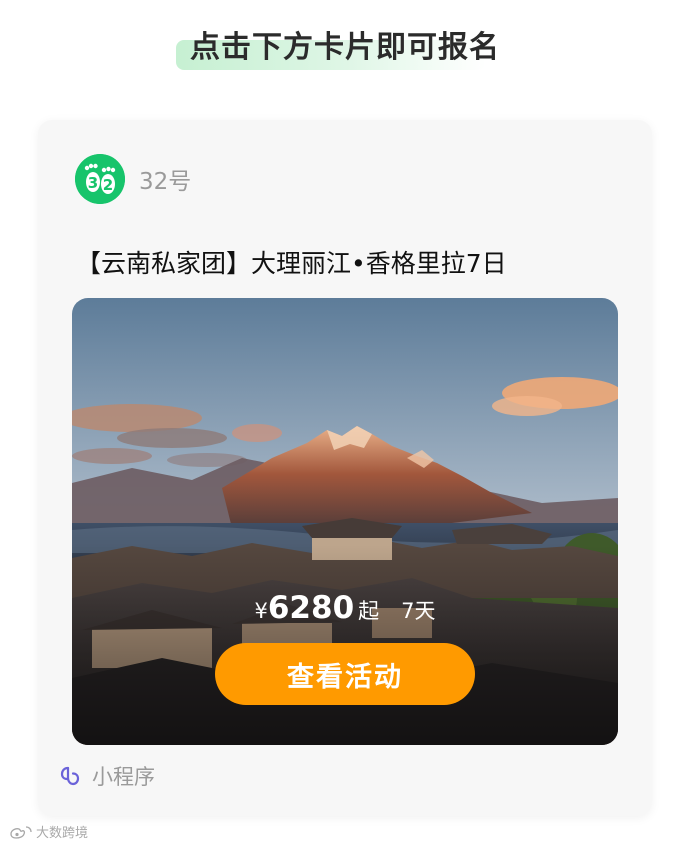 Image resolution: width=690 pixels, height=848 pixels. What do you see at coordinates (311, 608) in the screenshot?
I see `price-value: 6280` at bounding box center [311, 608].